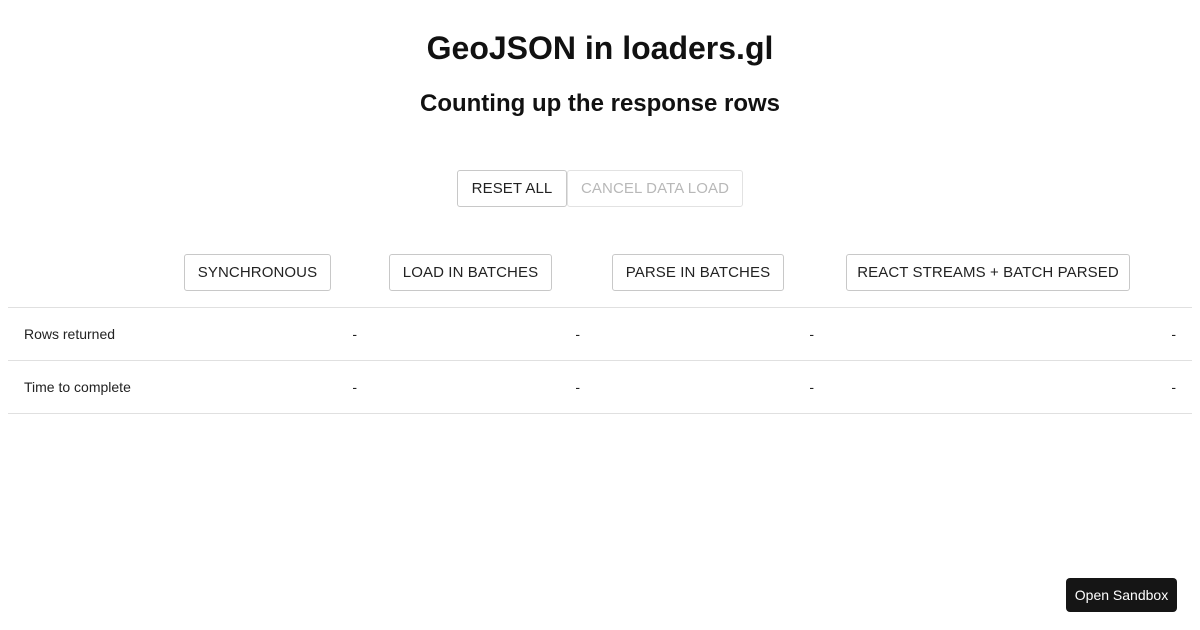 The height and width of the screenshot is (630, 1200). Describe the element at coordinates (77, 387) in the screenshot. I see `row-label: Time to complete` at that location.